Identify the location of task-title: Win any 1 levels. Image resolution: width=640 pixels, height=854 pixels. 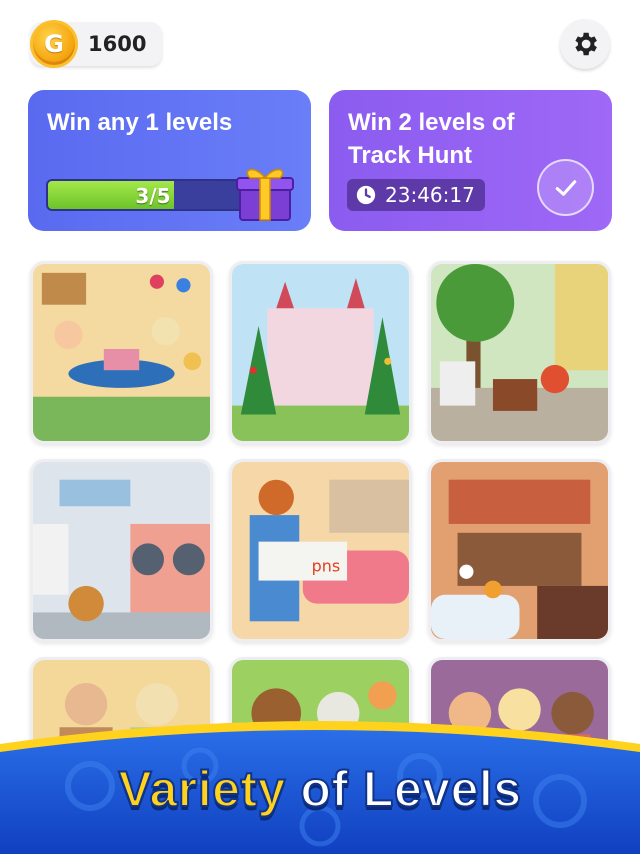
(140, 122).